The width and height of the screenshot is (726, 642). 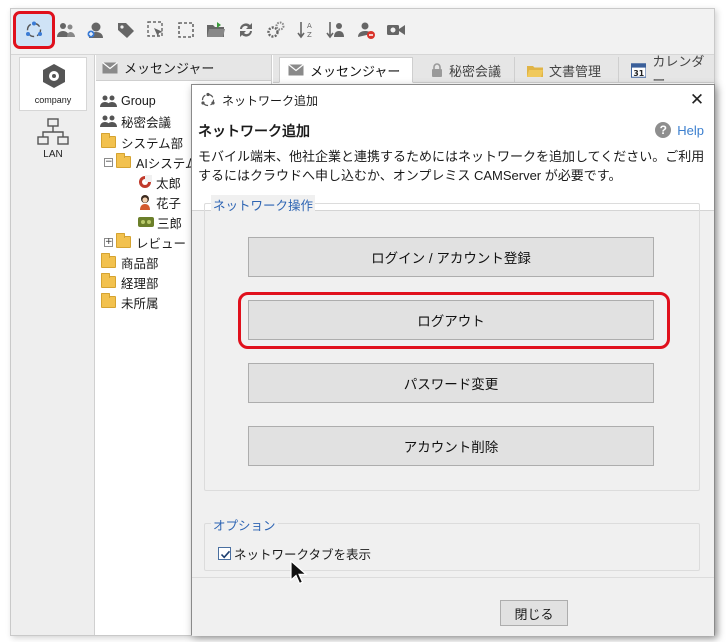 What do you see at coordinates (396, 30) in the screenshot?
I see `video-icon` at bounding box center [396, 30].